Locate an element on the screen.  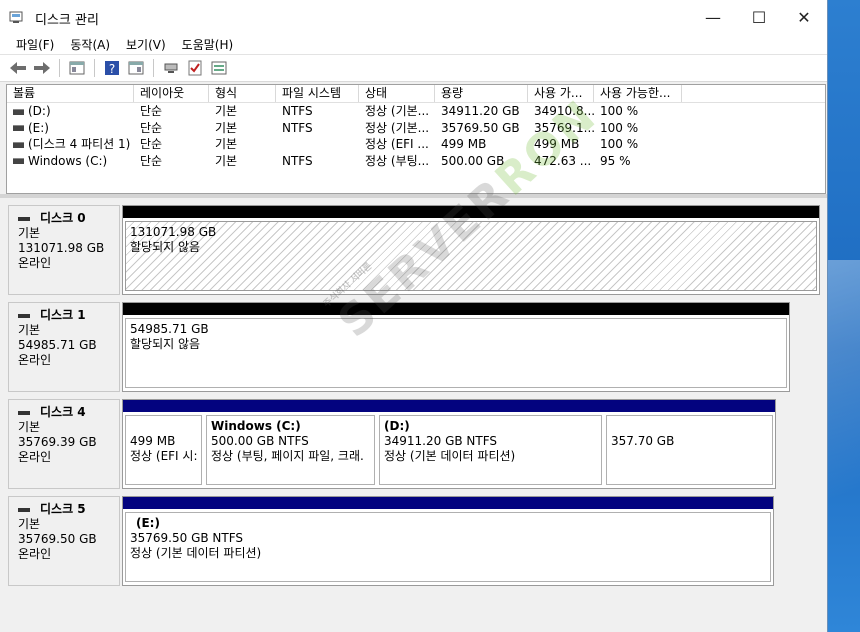
partition-area: 54985.71 GB 할당되지 않음 is located at coordinates (456, 347).